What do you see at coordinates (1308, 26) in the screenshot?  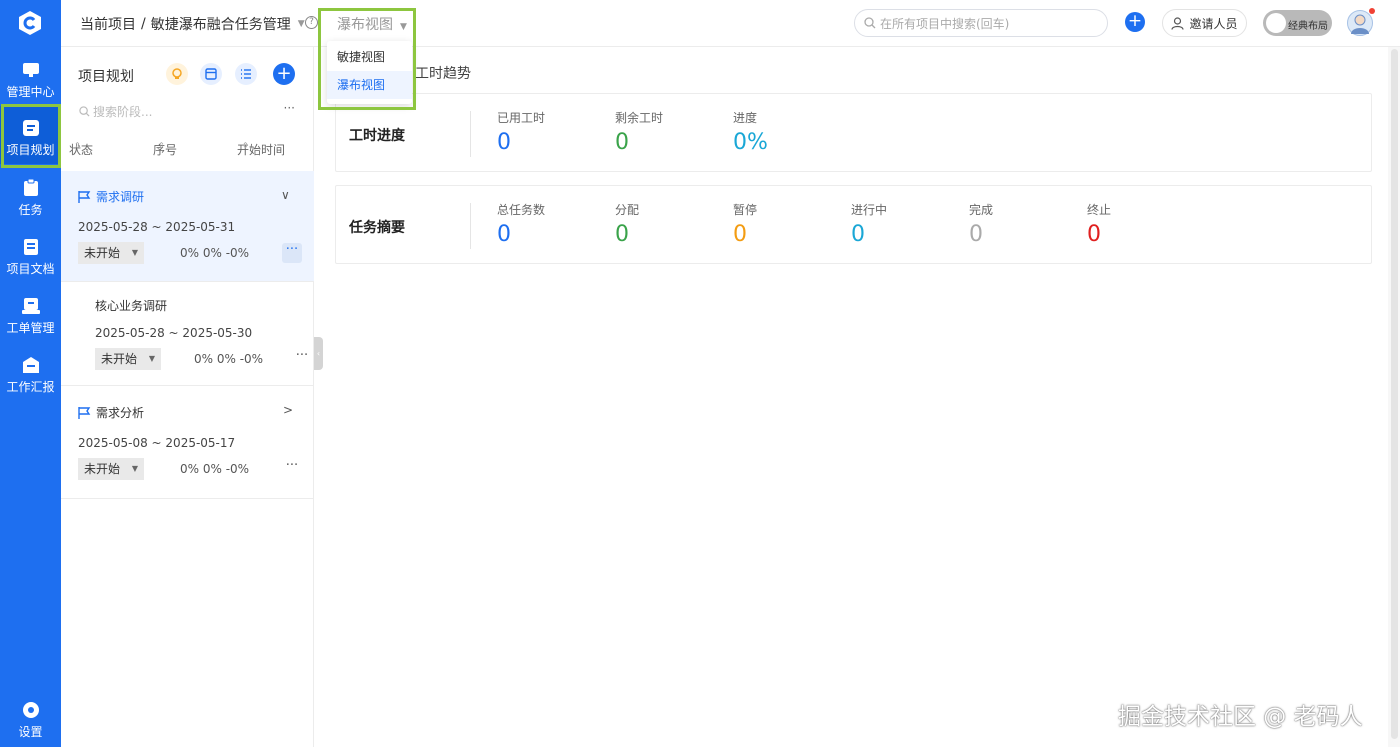 I see `toggle-label: 经典布局` at bounding box center [1308, 26].